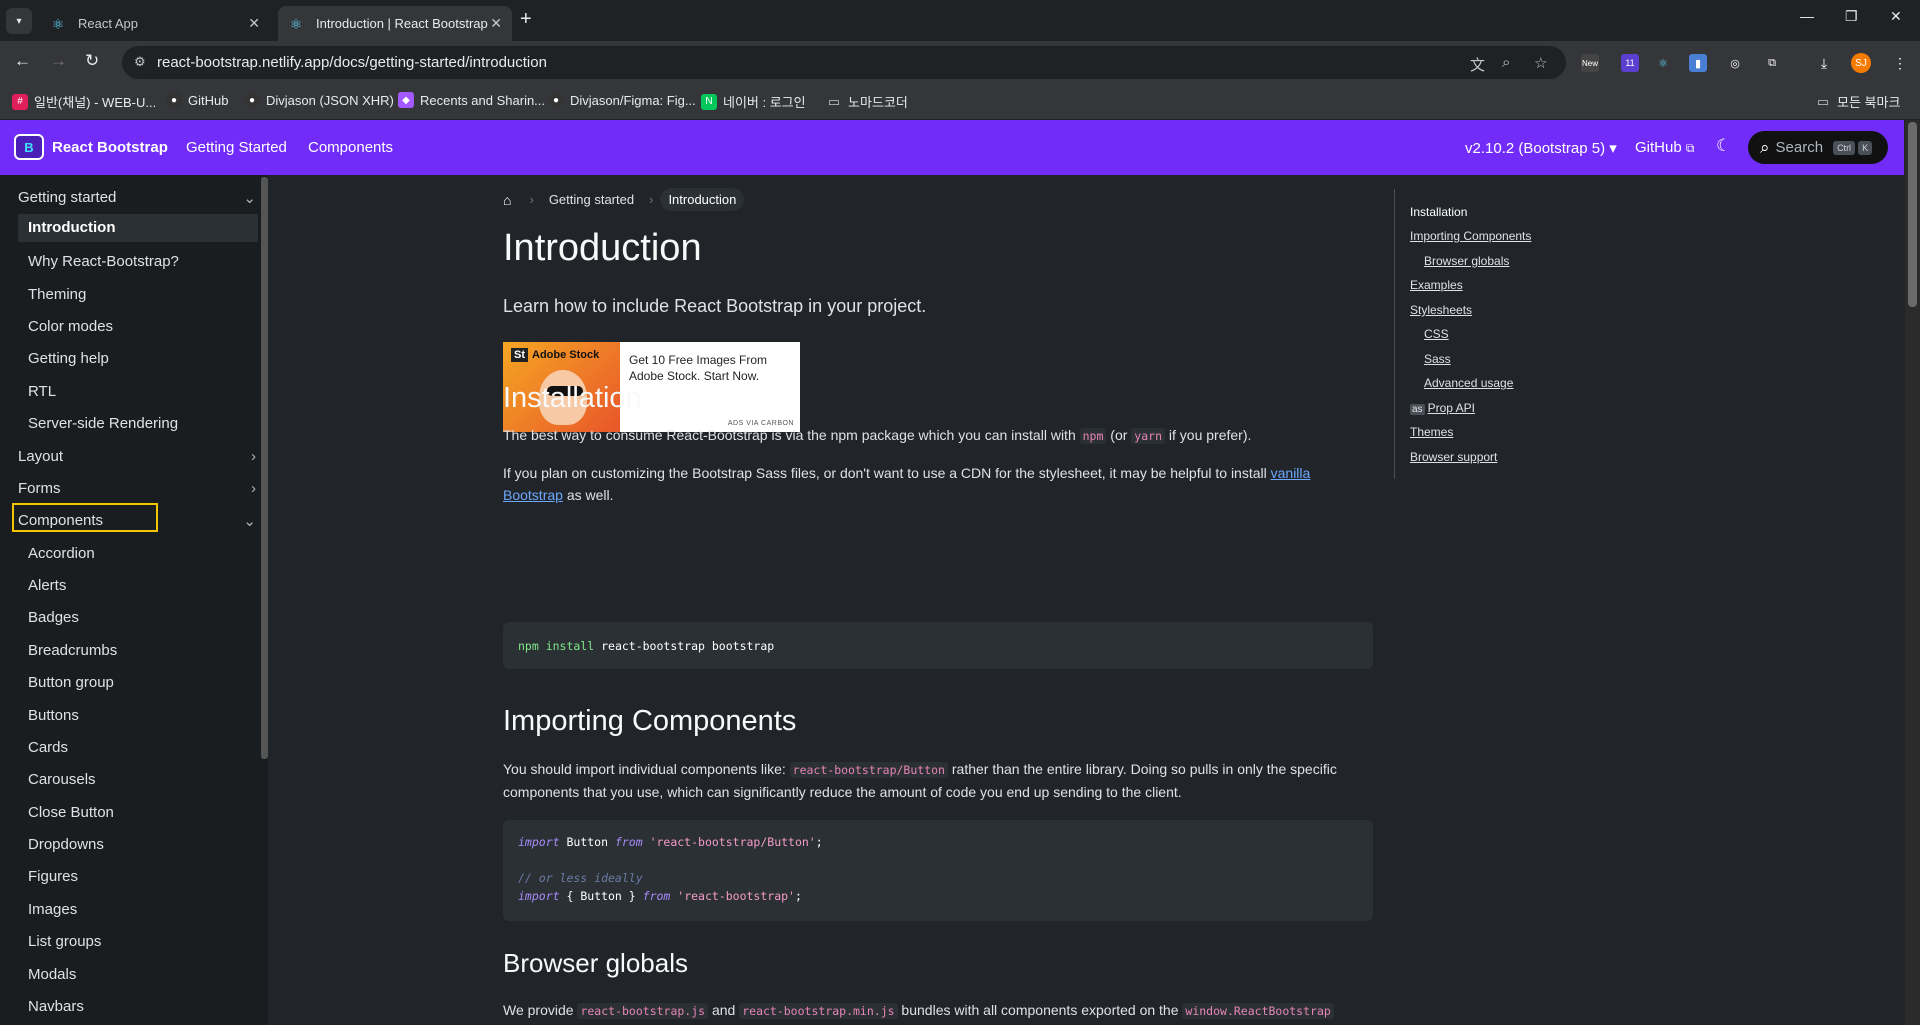 The image size is (1920, 1025). What do you see at coordinates (61, 553) in the screenshot?
I see `sidebar-item-accordion: Accordion` at bounding box center [61, 553].